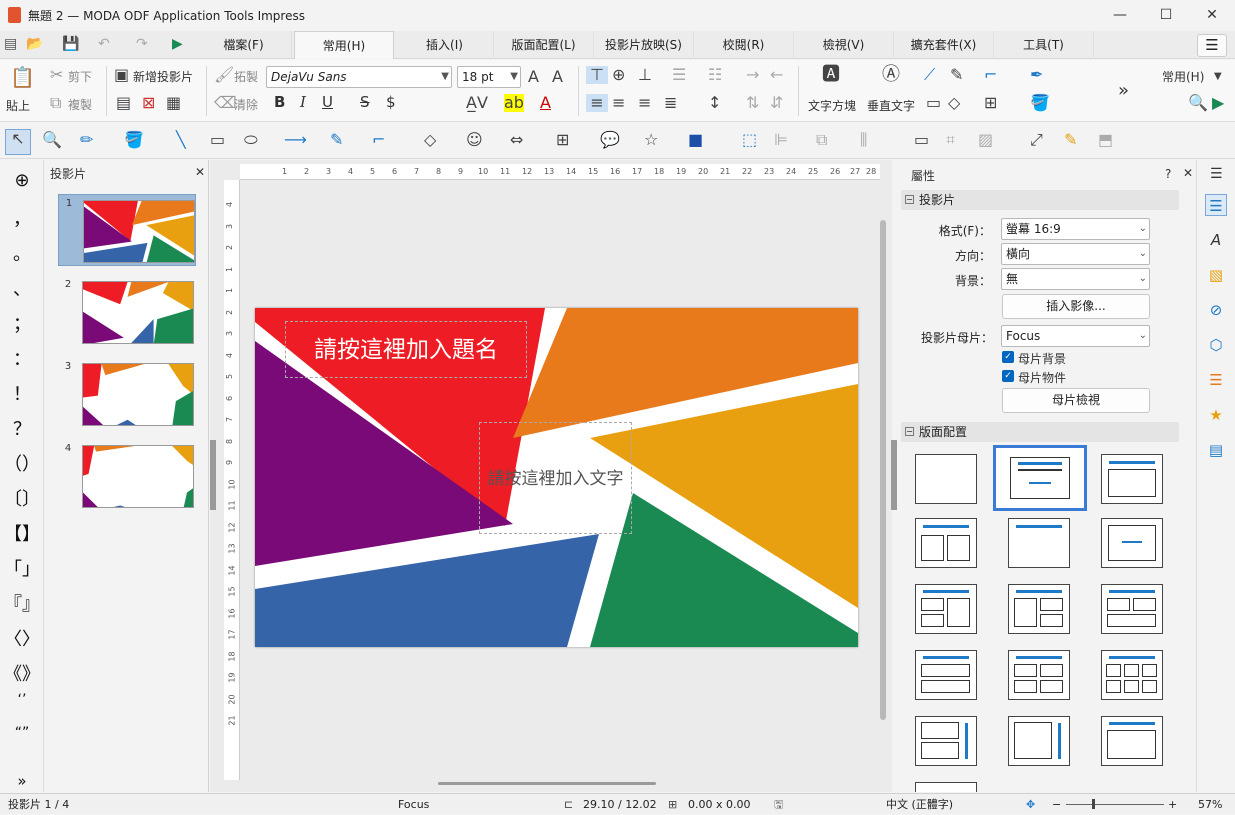 The image size is (1235, 815). What do you see at coordinates (22, 673) in the screenshot?
I see `symbol-double-angle-brackets: 《》` at bounding box center [22, 673].